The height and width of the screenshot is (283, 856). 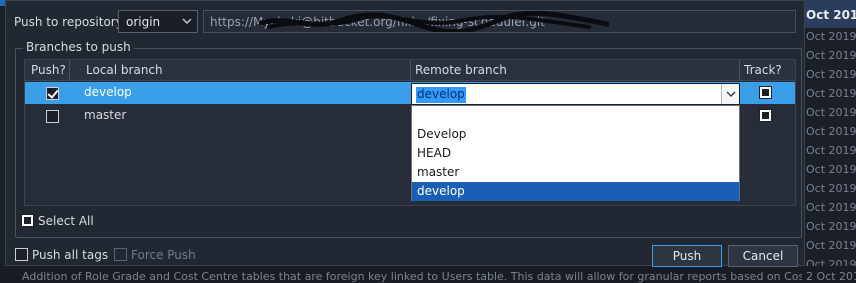 What do you see at coordinates (461, 70) in the screenshot?
I see `column-header-remote-branch: Remote branch` at bounding box center [461, 70].